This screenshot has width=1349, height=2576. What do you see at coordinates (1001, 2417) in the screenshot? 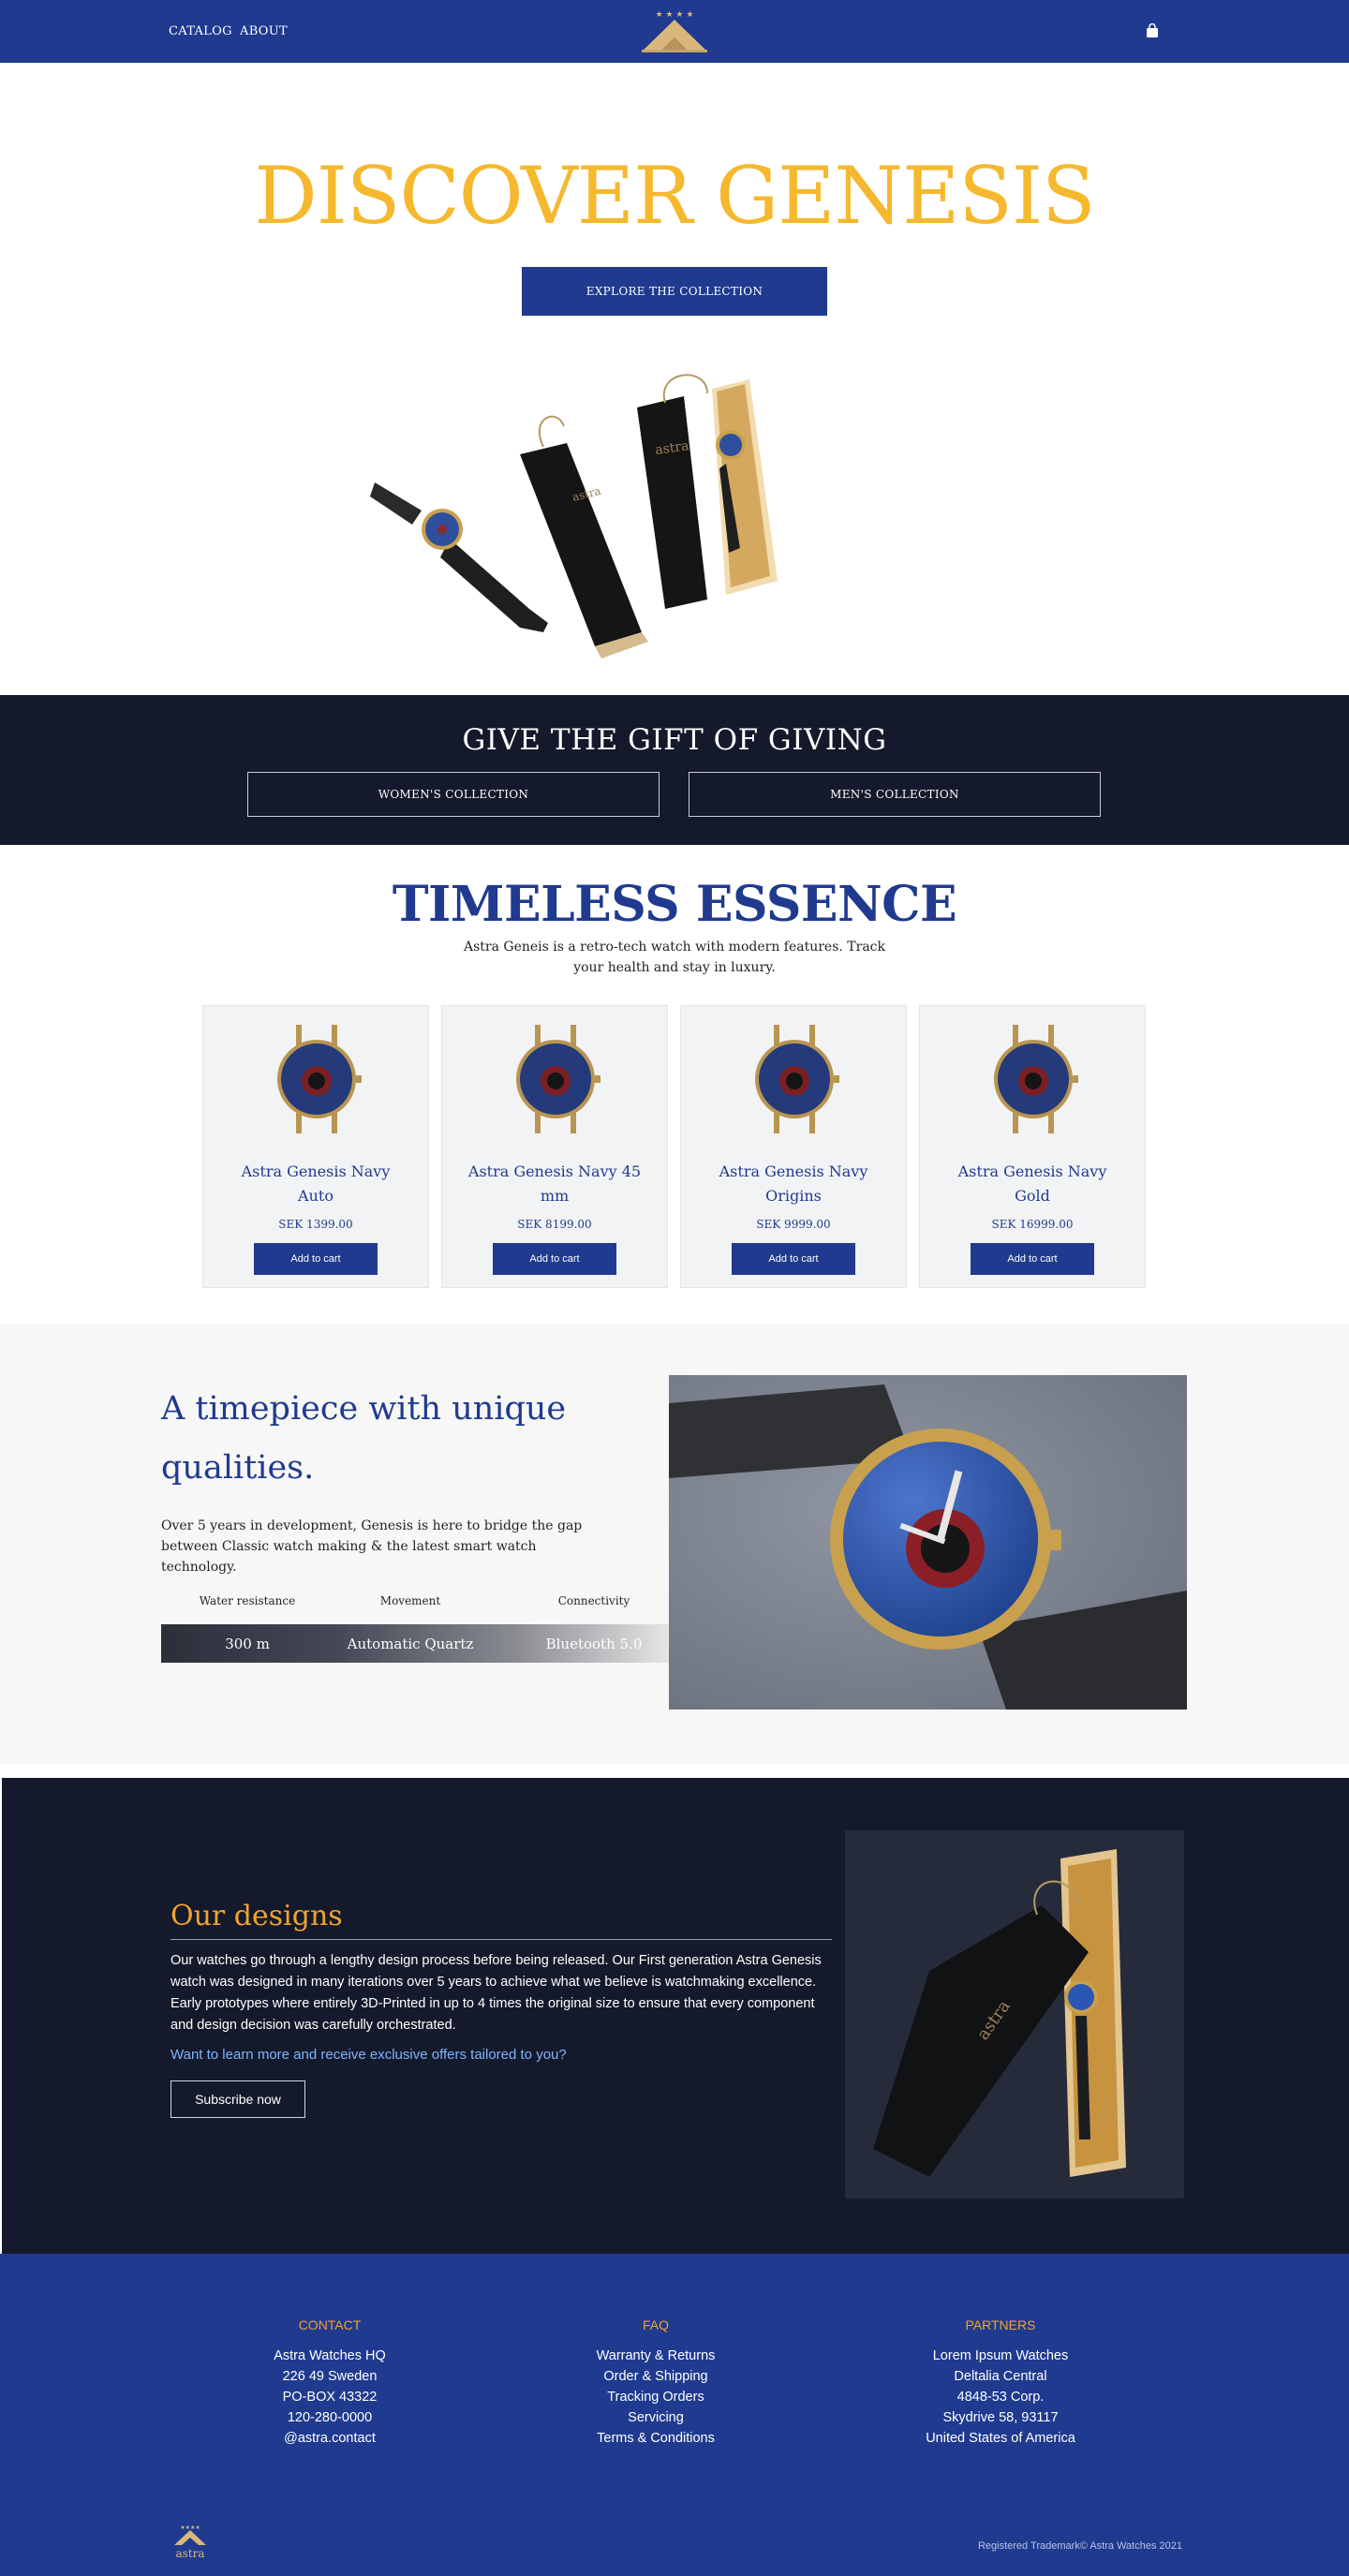
I see `footer-link: Skydrive 58, 93117` at bounding box center [1001, 2417].